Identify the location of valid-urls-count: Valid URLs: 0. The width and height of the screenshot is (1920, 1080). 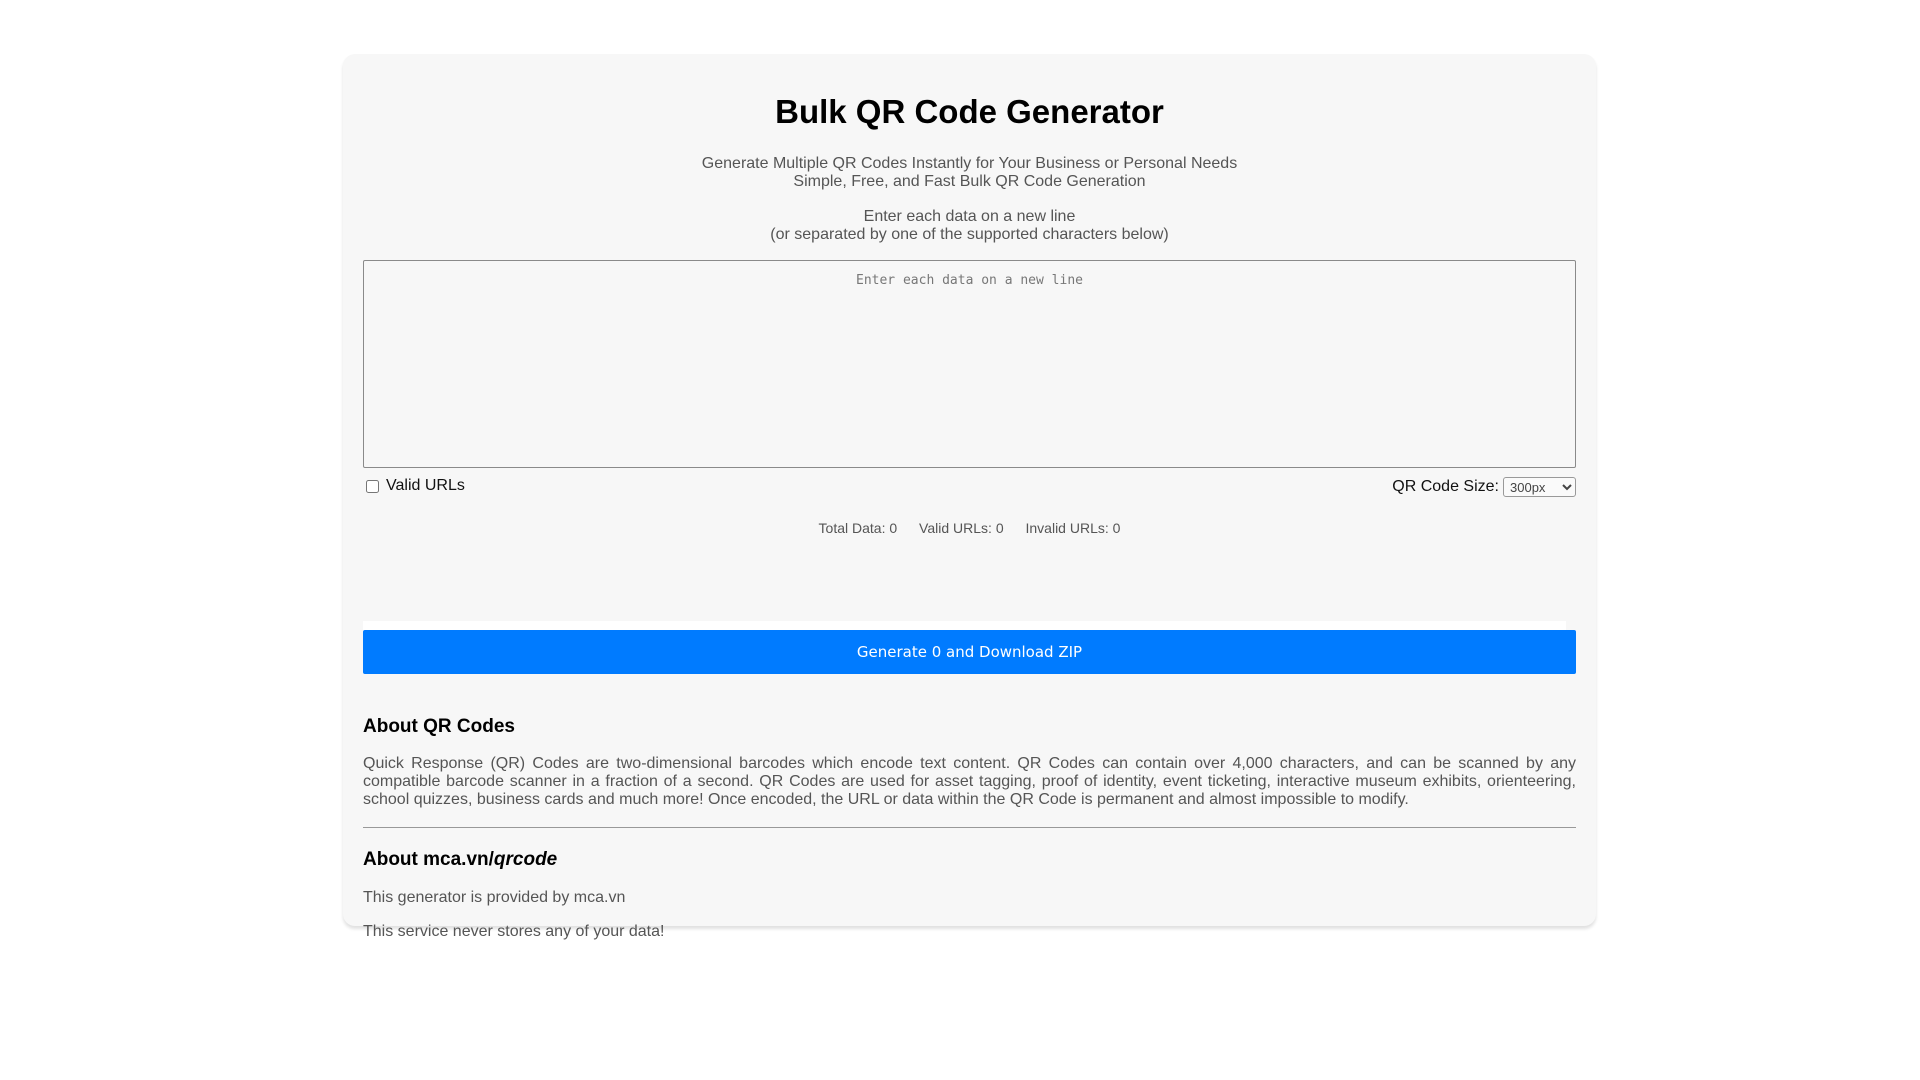
(961, 528).